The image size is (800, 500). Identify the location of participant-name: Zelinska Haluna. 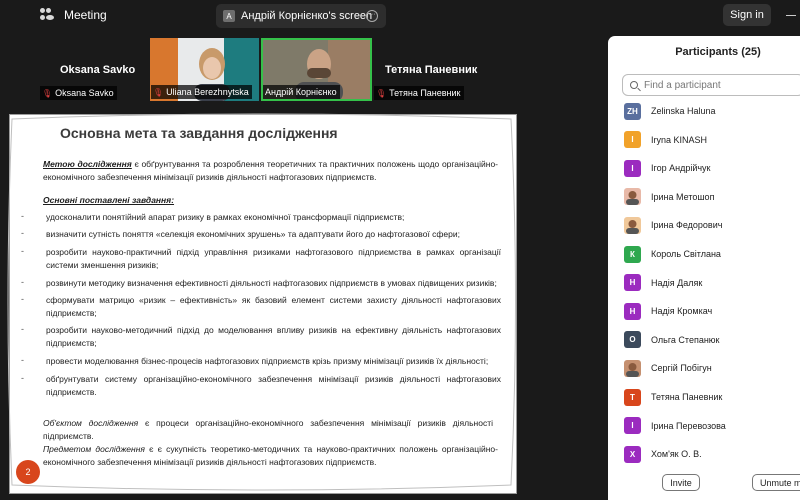
(683, 111).